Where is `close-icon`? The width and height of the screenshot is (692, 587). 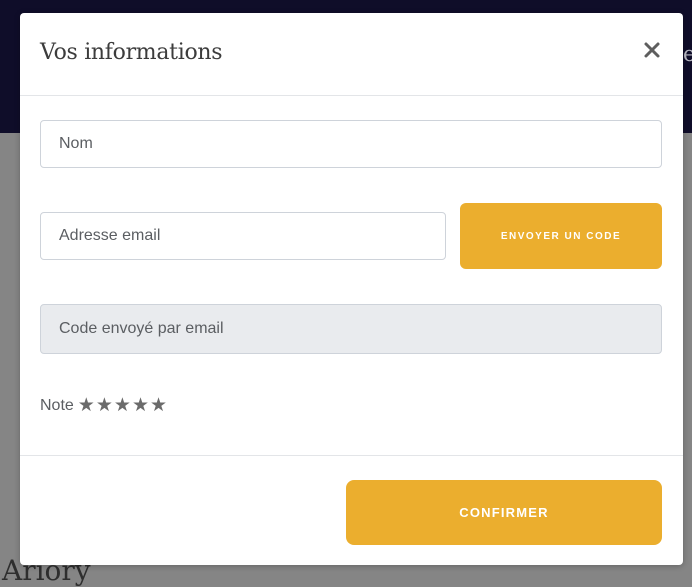
close-icon is located at coordinates (652, 50).